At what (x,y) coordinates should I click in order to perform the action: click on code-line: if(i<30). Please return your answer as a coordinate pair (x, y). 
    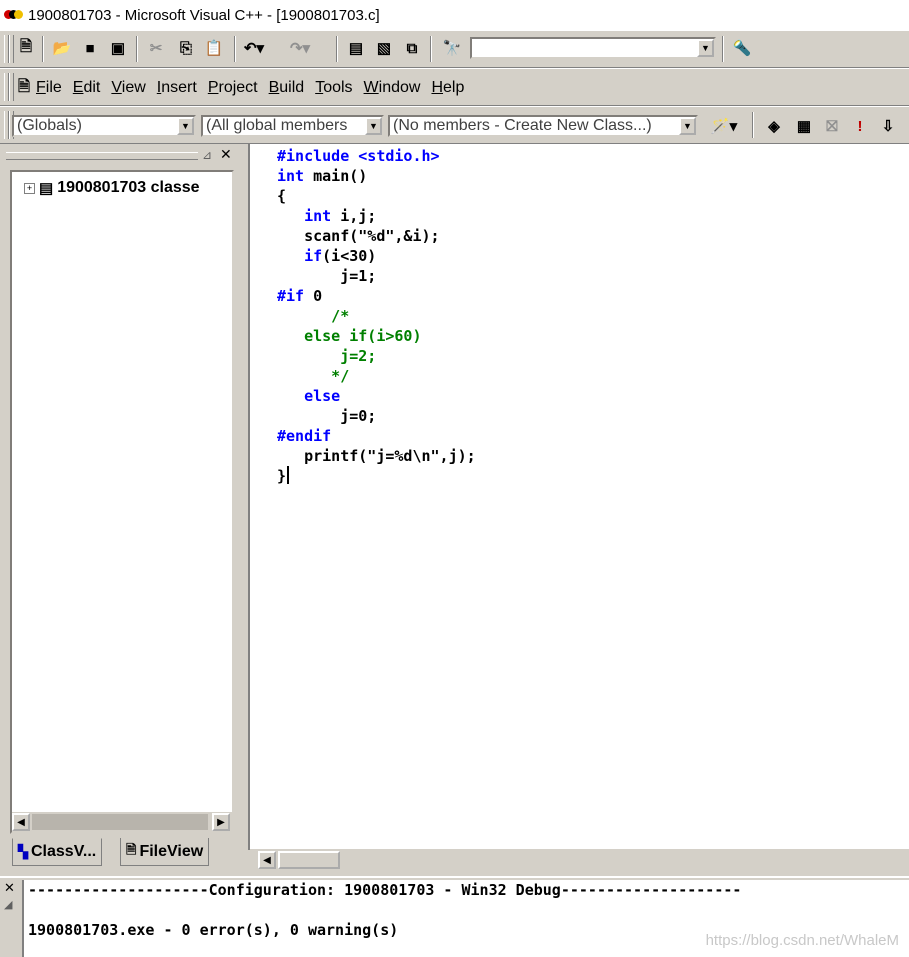
    Looking at the image, I should click on (340, 256).